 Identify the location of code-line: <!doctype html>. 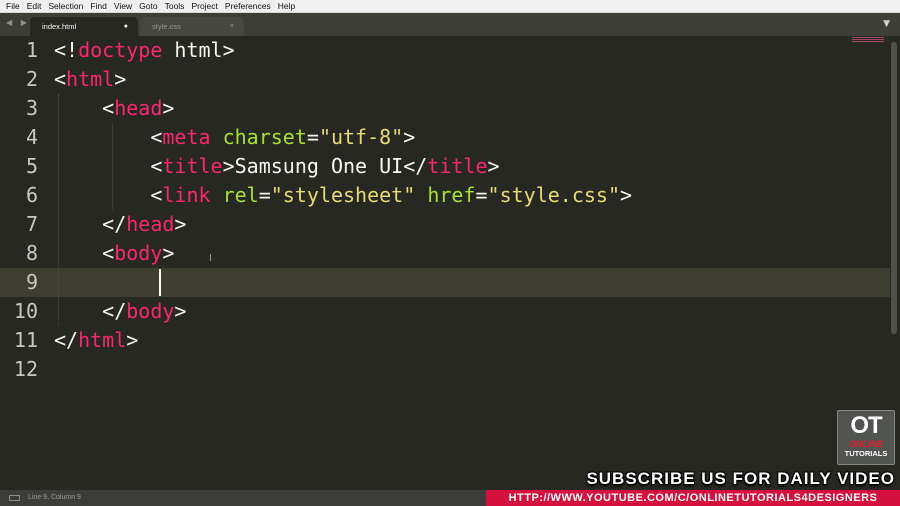
(144, 50).